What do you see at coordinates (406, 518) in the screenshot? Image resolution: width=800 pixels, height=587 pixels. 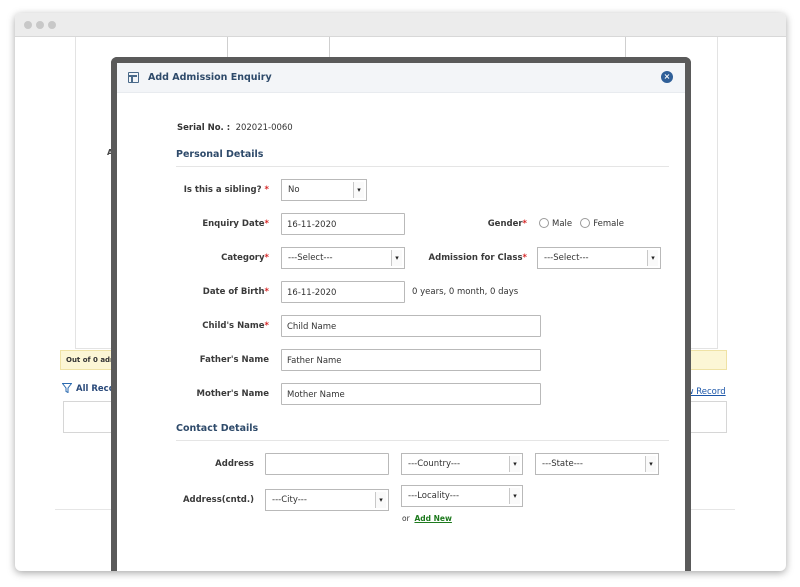 I see `or-text: or` at bounding box center [406, 518].